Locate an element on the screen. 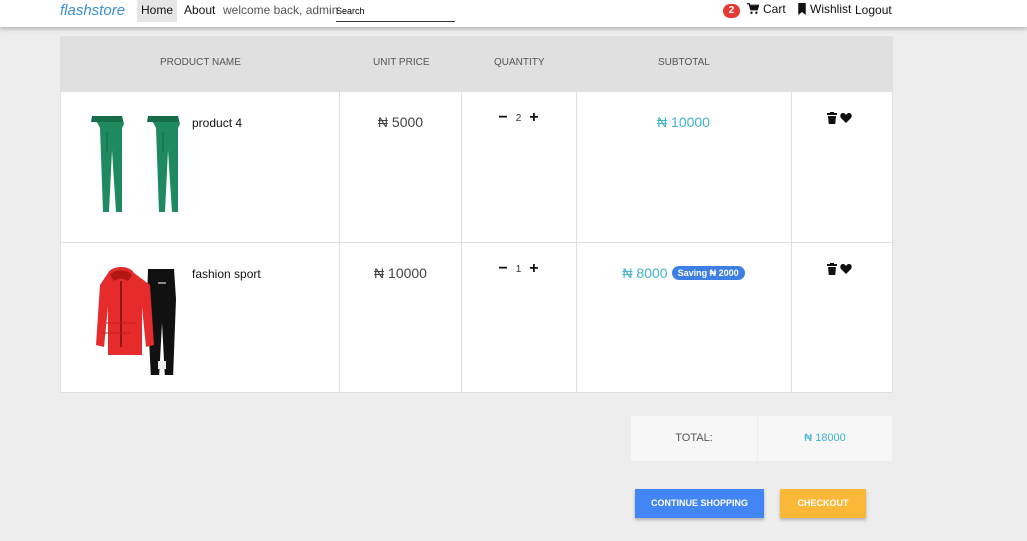  cart-icon is located at coordinates (753, 8).